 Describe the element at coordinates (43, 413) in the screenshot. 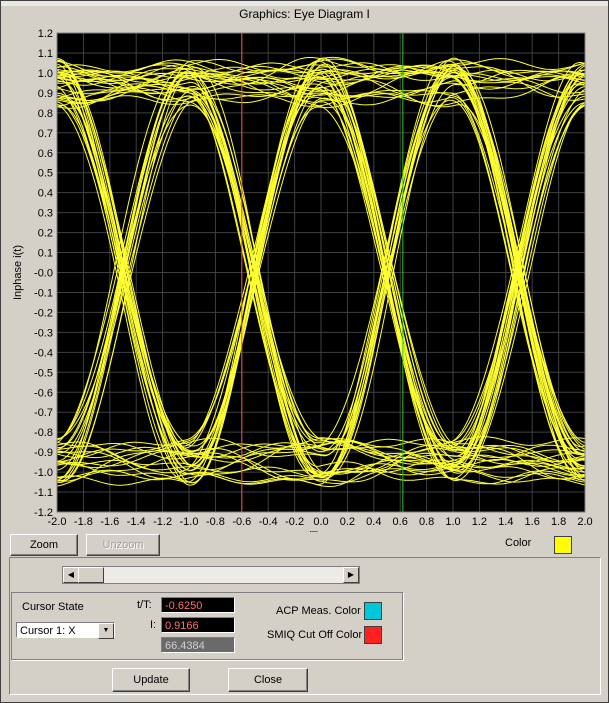

I see `y-tick-label: -0.7` at that location.